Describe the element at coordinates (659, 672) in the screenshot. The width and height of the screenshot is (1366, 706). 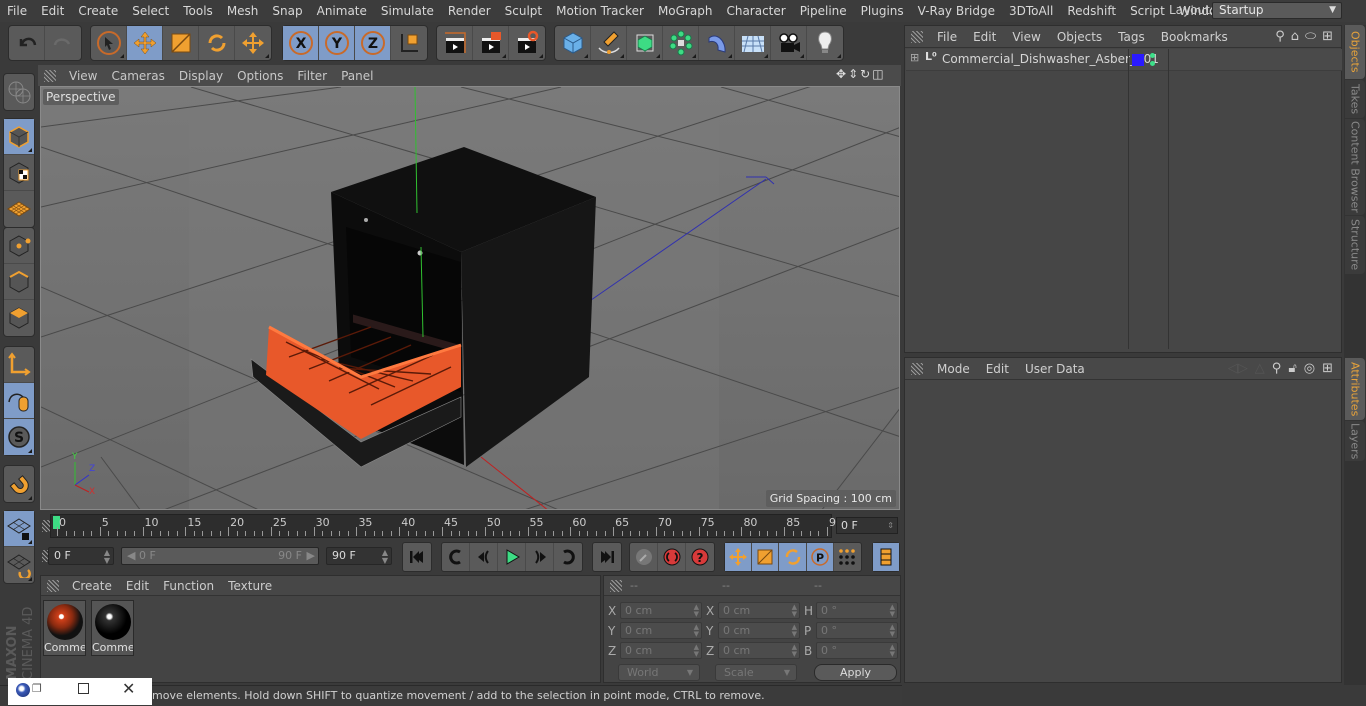
I see `coordinate-space-dropdown: World ▼` at that location.